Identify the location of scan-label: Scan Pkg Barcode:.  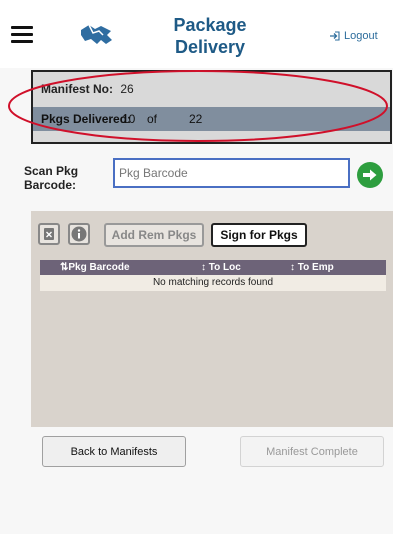
(59, 178).